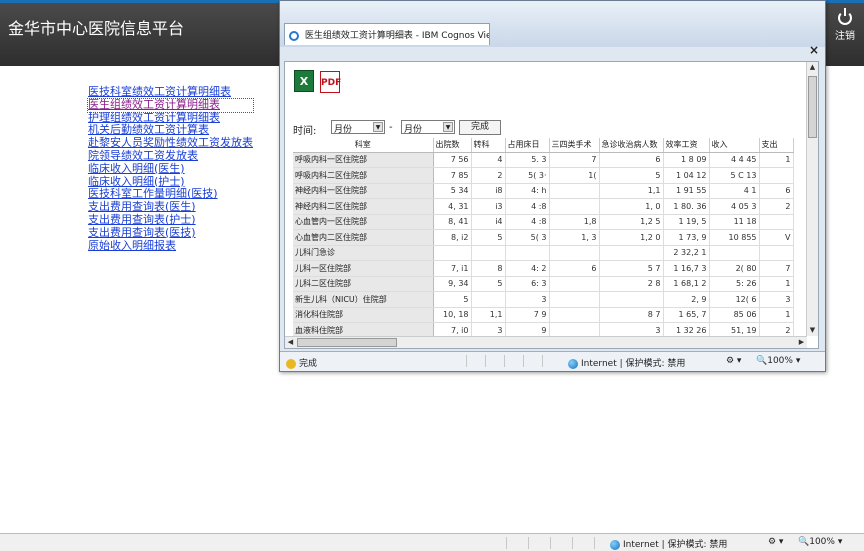 Image resolution: width=864 pixels, height=551 pixels. I want to click on value-cell: 1(, so click(574, 175).